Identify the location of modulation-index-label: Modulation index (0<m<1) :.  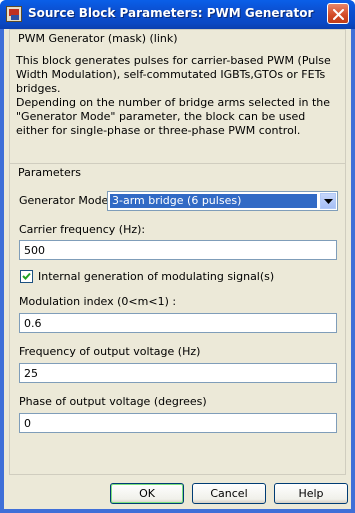
(98, 301).